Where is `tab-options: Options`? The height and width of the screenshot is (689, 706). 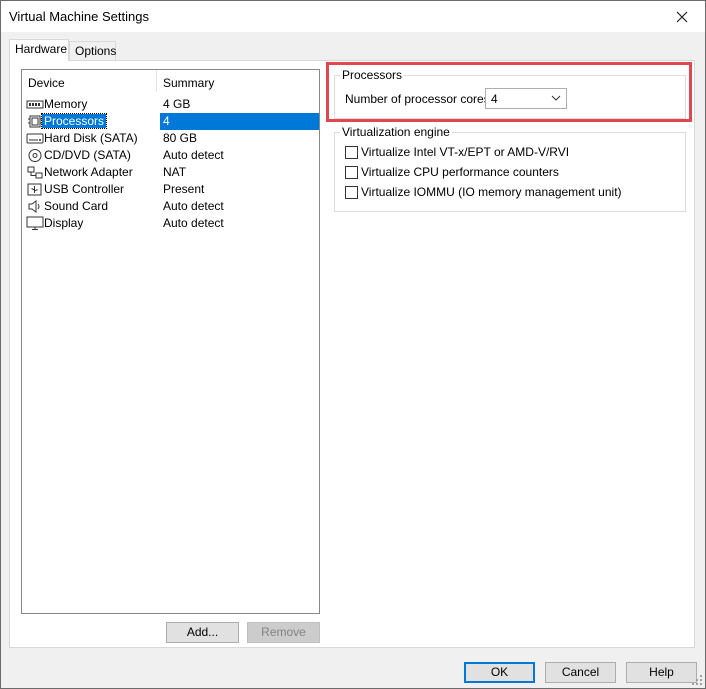
tab-options: Options is located at coordinates (92, 51).